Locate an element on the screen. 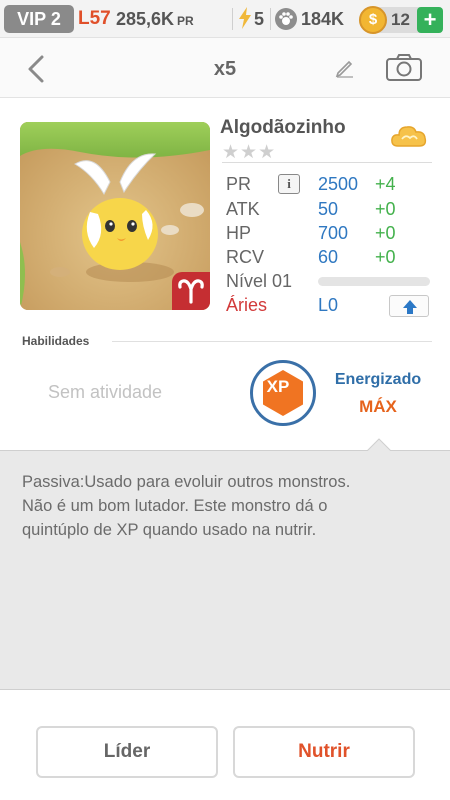 The height and width of the screenshot is (800, 450). upgrade-sign-button is located at coordinates (409, 306).